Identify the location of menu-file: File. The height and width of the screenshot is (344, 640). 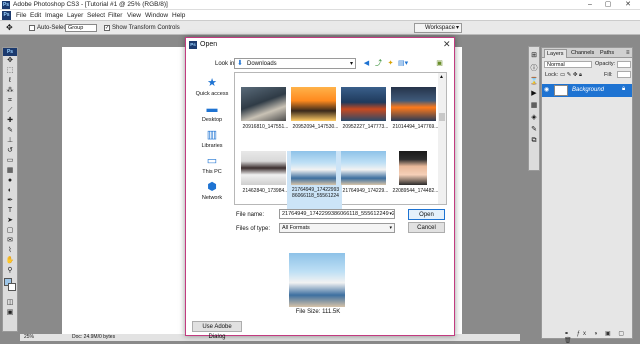
(21, 15).